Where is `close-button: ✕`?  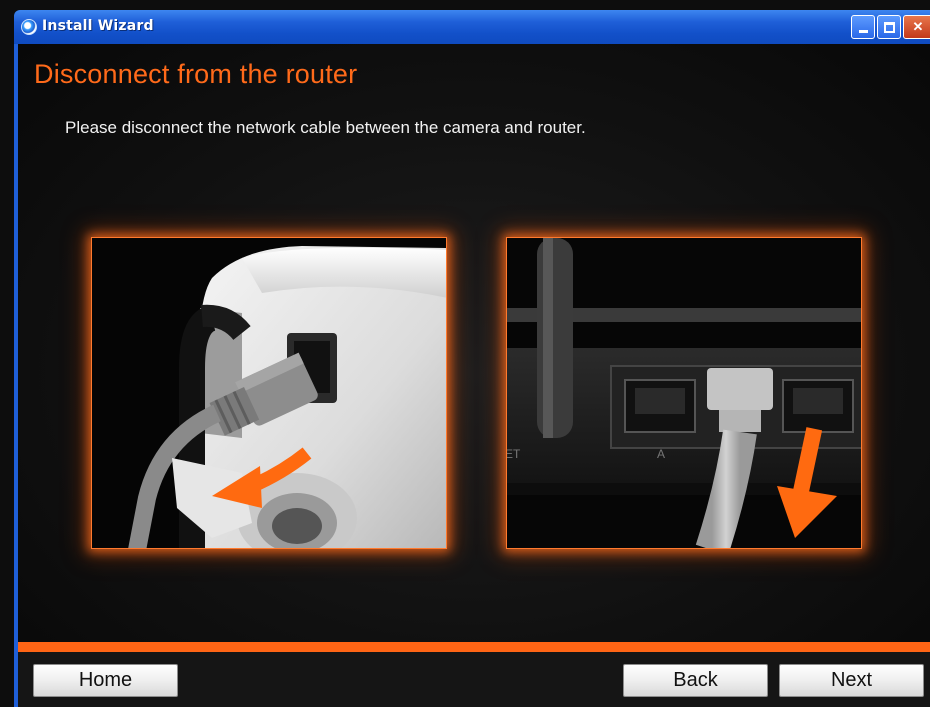 close-button: ✕ is located at coordinates (916, 27).